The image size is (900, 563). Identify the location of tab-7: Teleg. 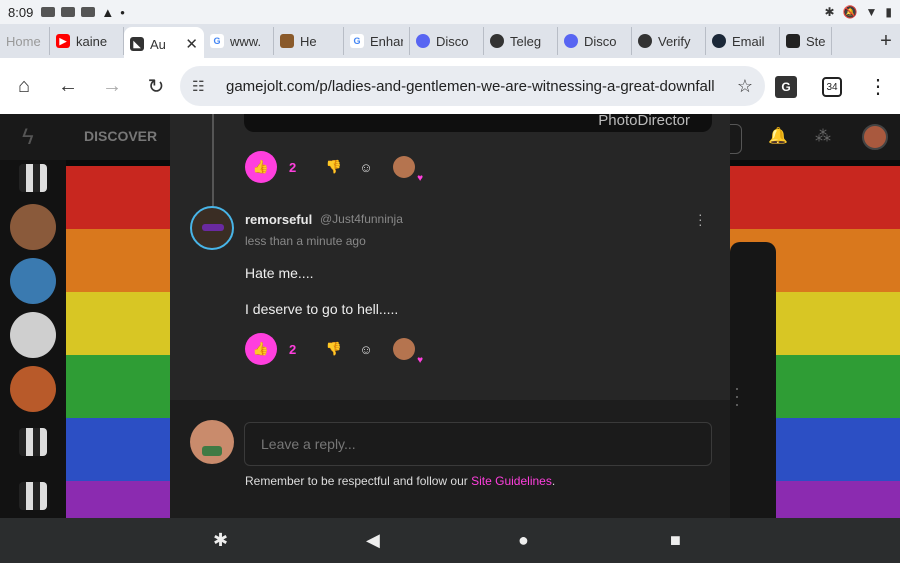
(521, 41).